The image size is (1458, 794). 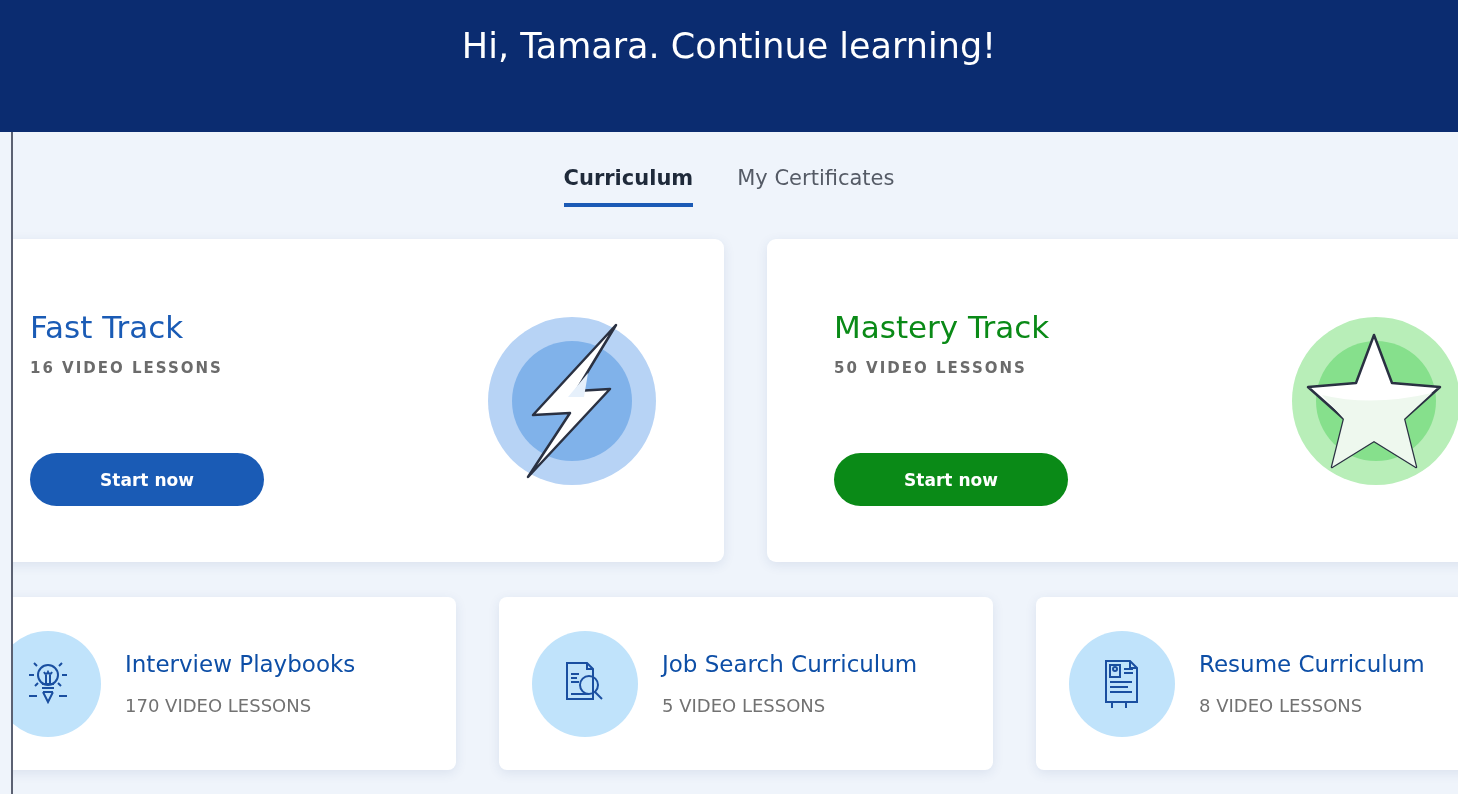 I want to click on lesson-count: 8 VIDEO LESSONS, so click(x=1281, y=705).